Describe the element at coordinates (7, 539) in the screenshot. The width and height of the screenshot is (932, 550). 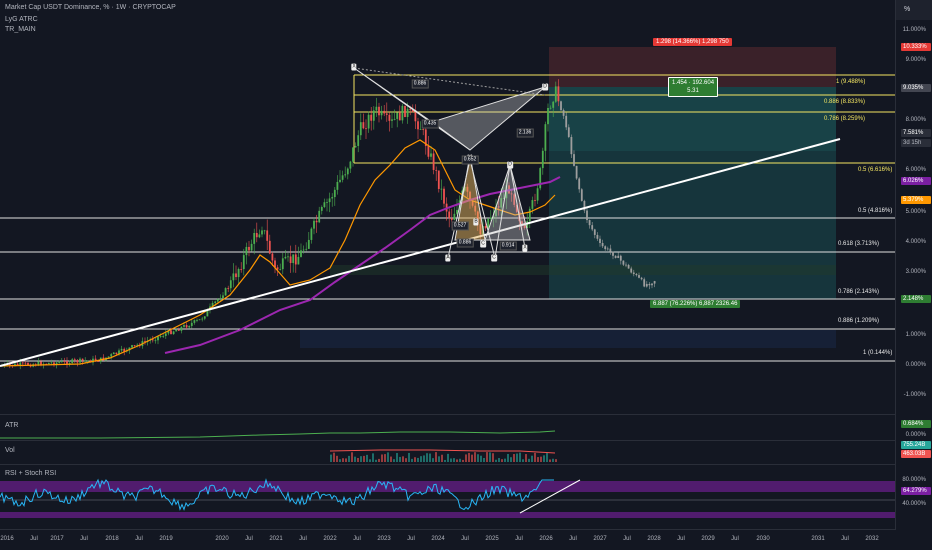
I see `time-tick: 2016` at that location.